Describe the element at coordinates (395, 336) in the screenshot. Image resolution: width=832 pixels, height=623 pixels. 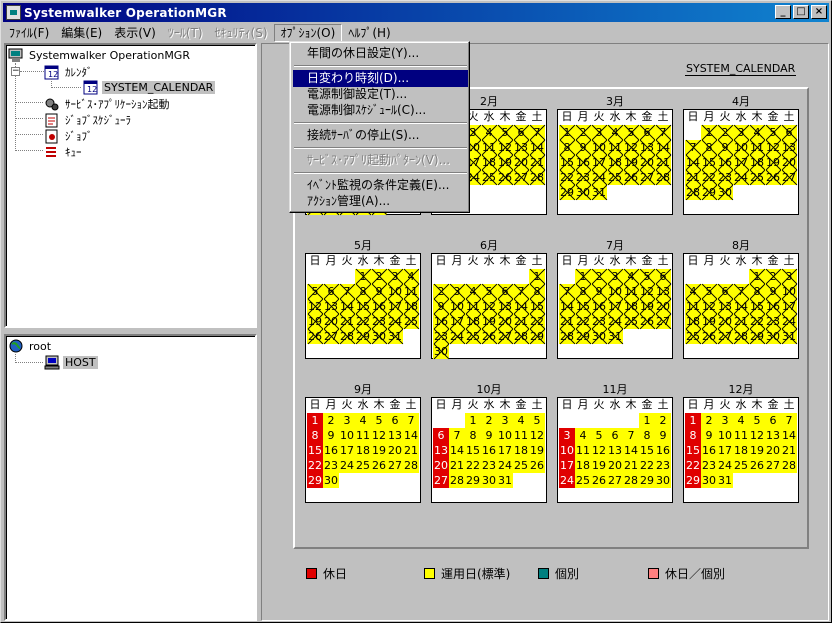
I see `day-cell: 31` at that location.